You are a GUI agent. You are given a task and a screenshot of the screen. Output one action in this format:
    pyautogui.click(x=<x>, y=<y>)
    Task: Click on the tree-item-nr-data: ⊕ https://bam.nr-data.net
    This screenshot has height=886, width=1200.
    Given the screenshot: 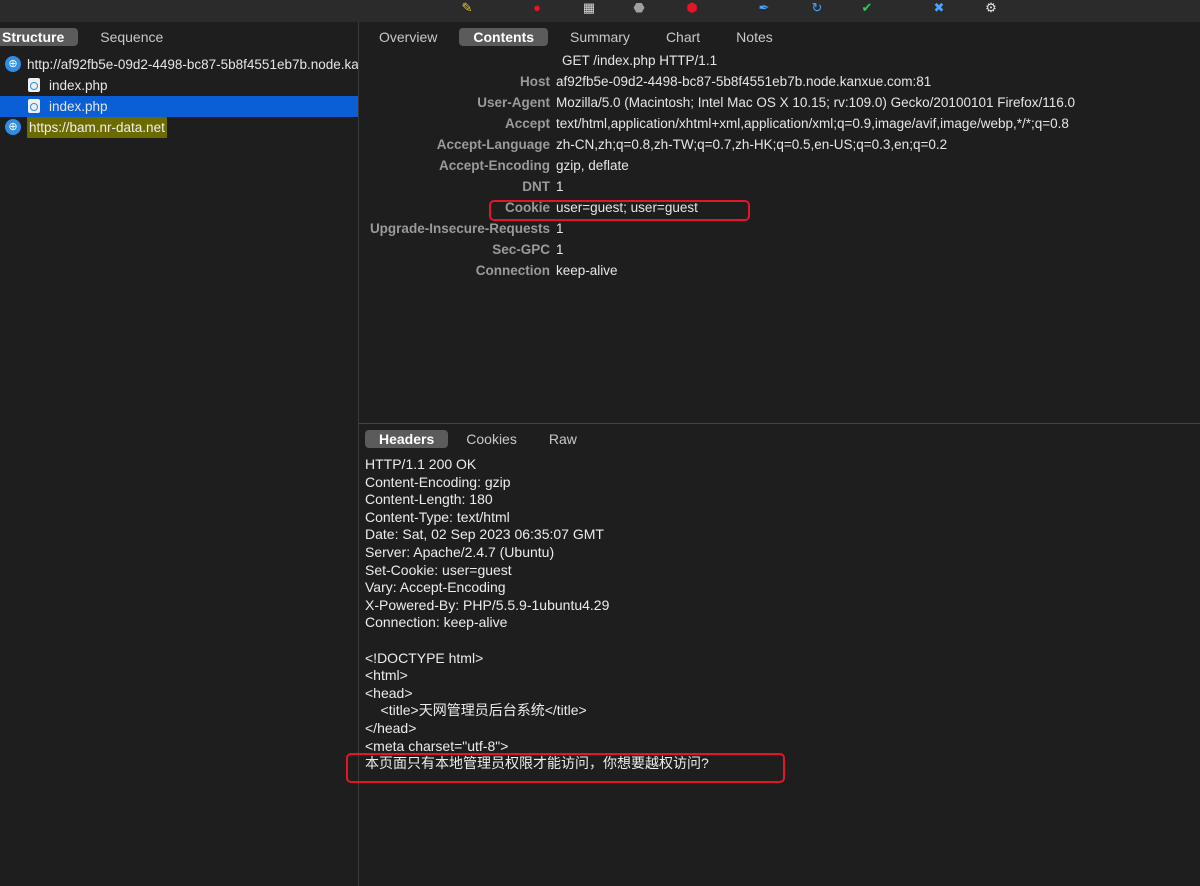 What is the action you would take?
    pyautogui.click(x=179, y=127)
    